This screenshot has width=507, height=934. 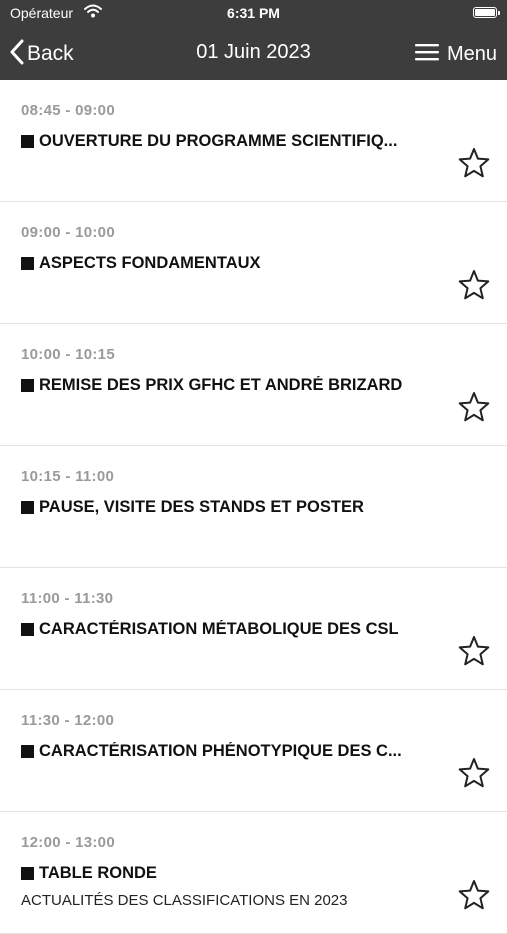 What do you see at coordinates (184, 900) in the screenshot?
I see `session-subtitle: ACTUALITÉS DES CLASSIFICATIONS EN 2023` at bounding box center [184, 900].